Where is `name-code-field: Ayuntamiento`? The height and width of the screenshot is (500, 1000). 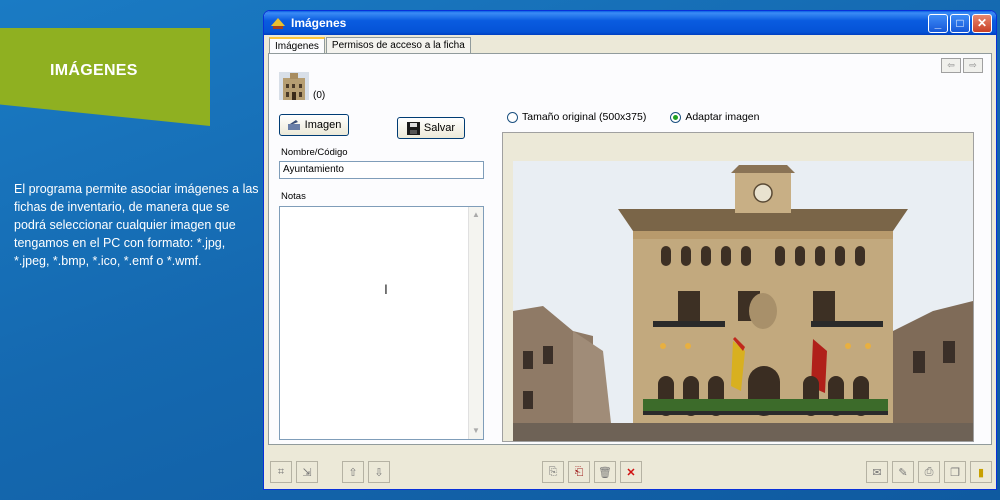 name-code-field: Ayuntamiento is located at coordinates (381, 170).